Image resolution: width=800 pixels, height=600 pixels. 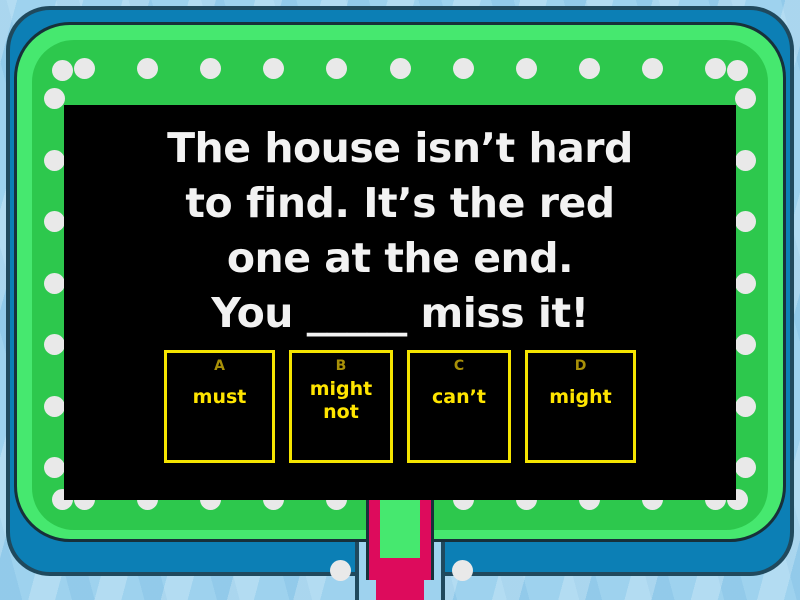 I want to click on answer-letter-d: D, so click(x=580, y=366).